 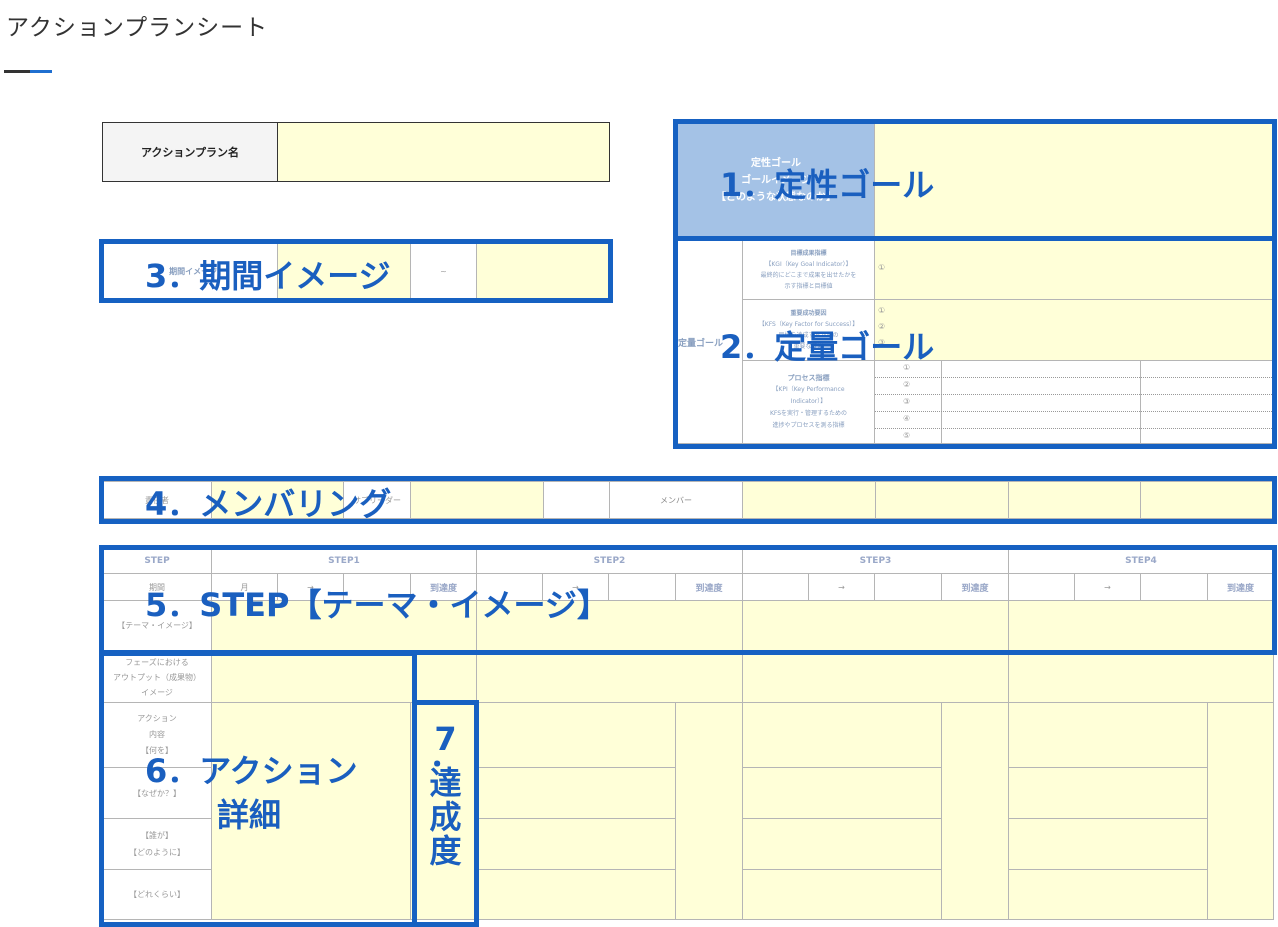 What do you see at coordinates (1240, 811) in the screenshot?
I see `step4-achievement-input` at bounding box center [1240, 811].